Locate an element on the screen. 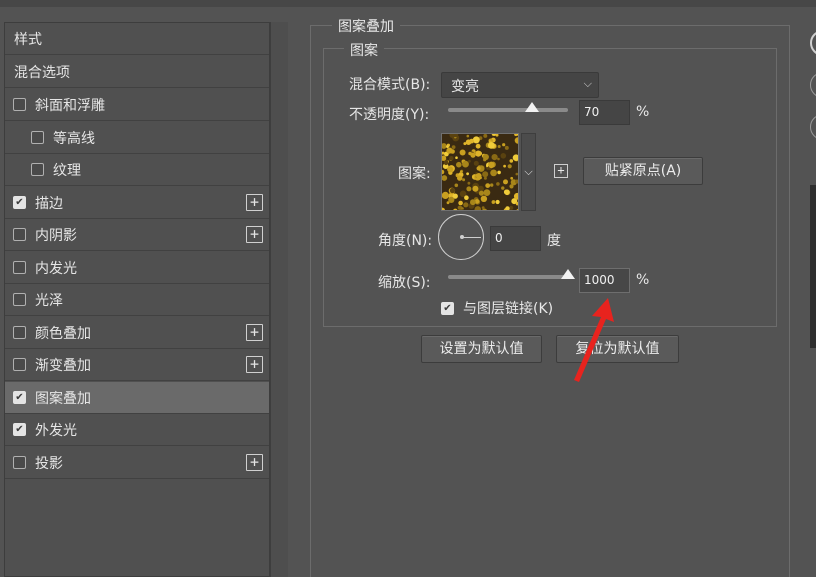 This screenshot has height=577, width=816. style-item-label: 等高线 is located at coordinates (74, 138).